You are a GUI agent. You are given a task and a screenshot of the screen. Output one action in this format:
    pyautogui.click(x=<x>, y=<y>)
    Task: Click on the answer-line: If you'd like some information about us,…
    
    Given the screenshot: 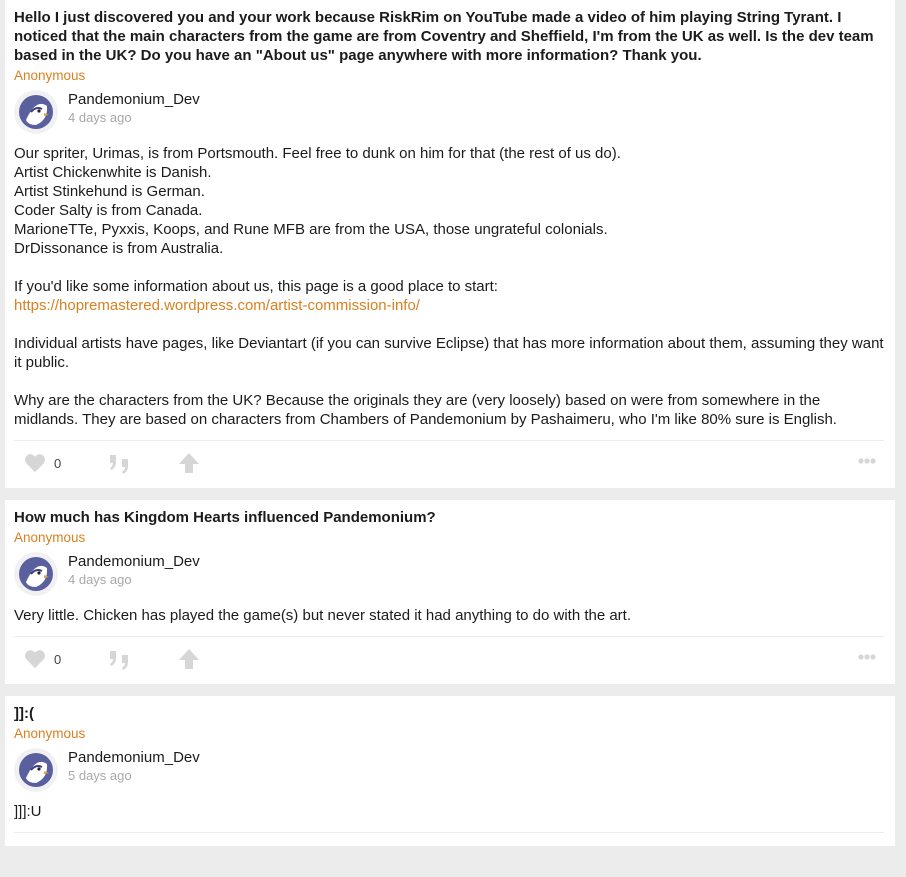 What is the action you would take?
    pyautogui.click(x=256, y=286)
    